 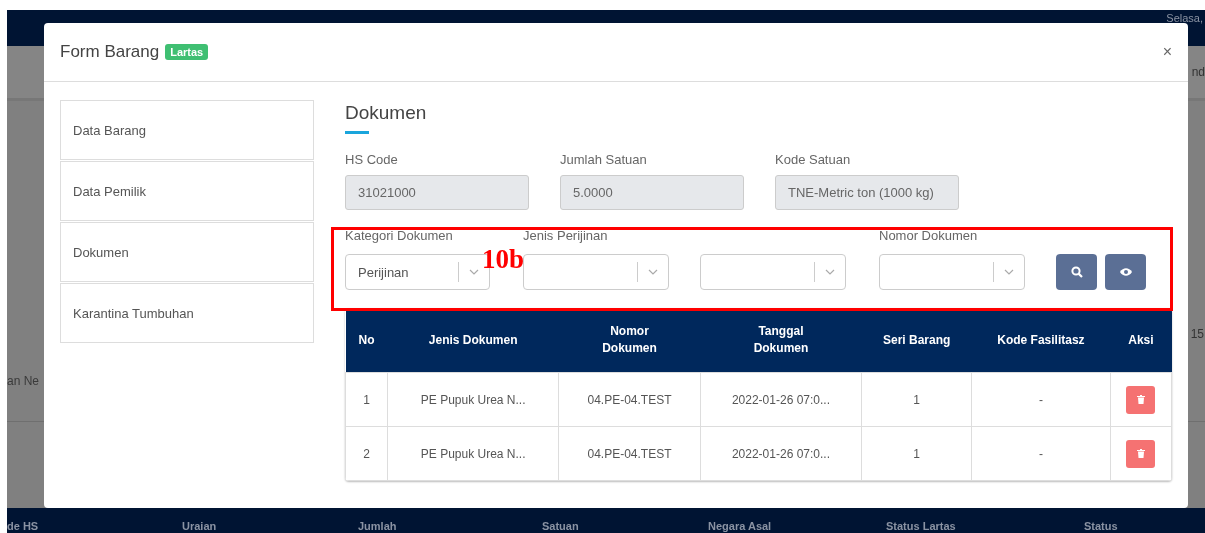 I want to click on column-header: Tanggal Dokumen, so click(x=781, y=340).